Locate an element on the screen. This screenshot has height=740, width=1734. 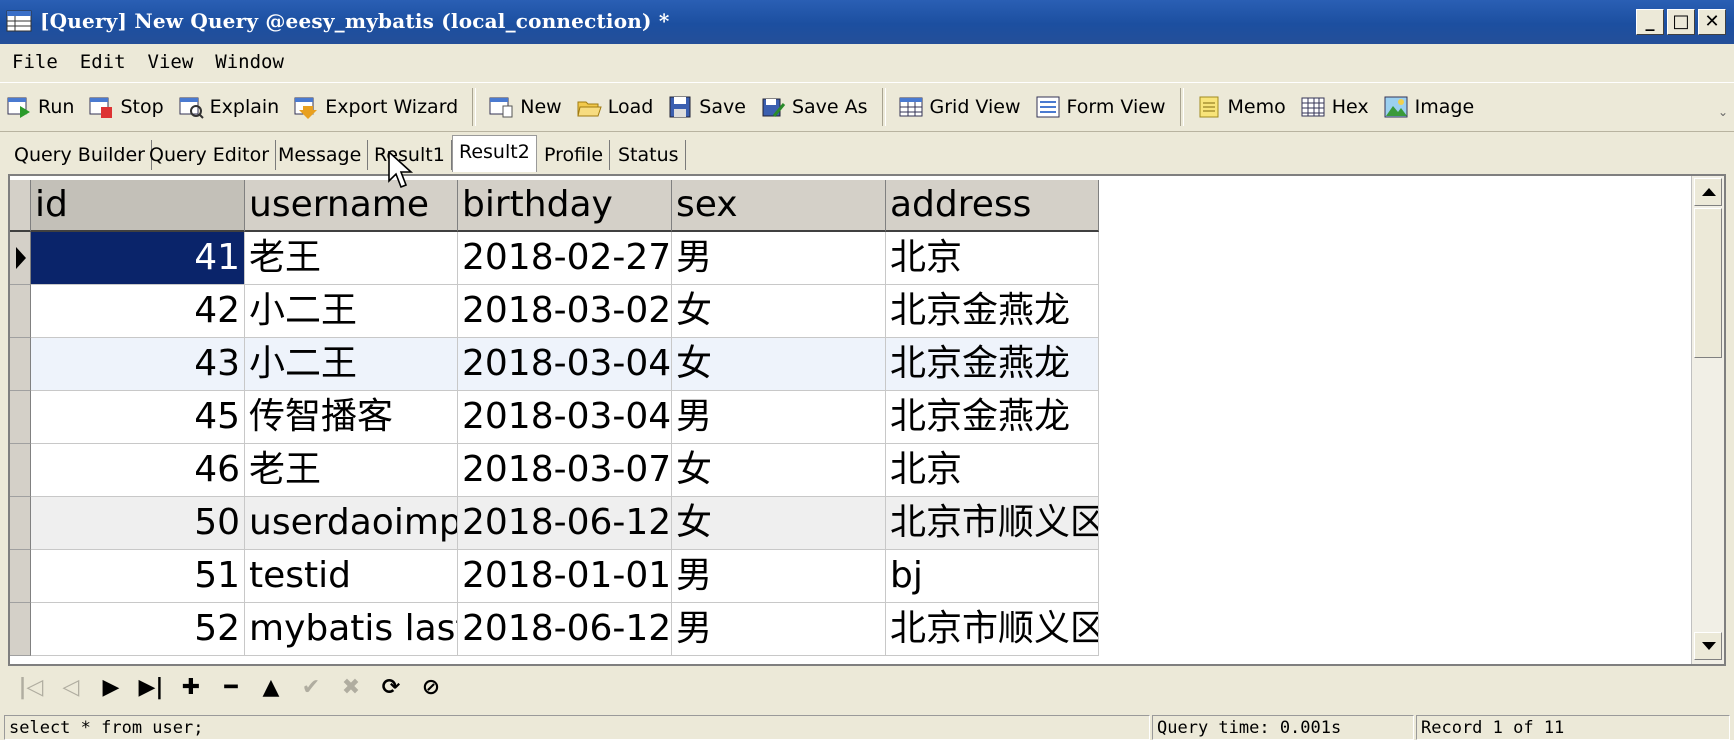
cell-username: testid is located at coordinates (351, 576).